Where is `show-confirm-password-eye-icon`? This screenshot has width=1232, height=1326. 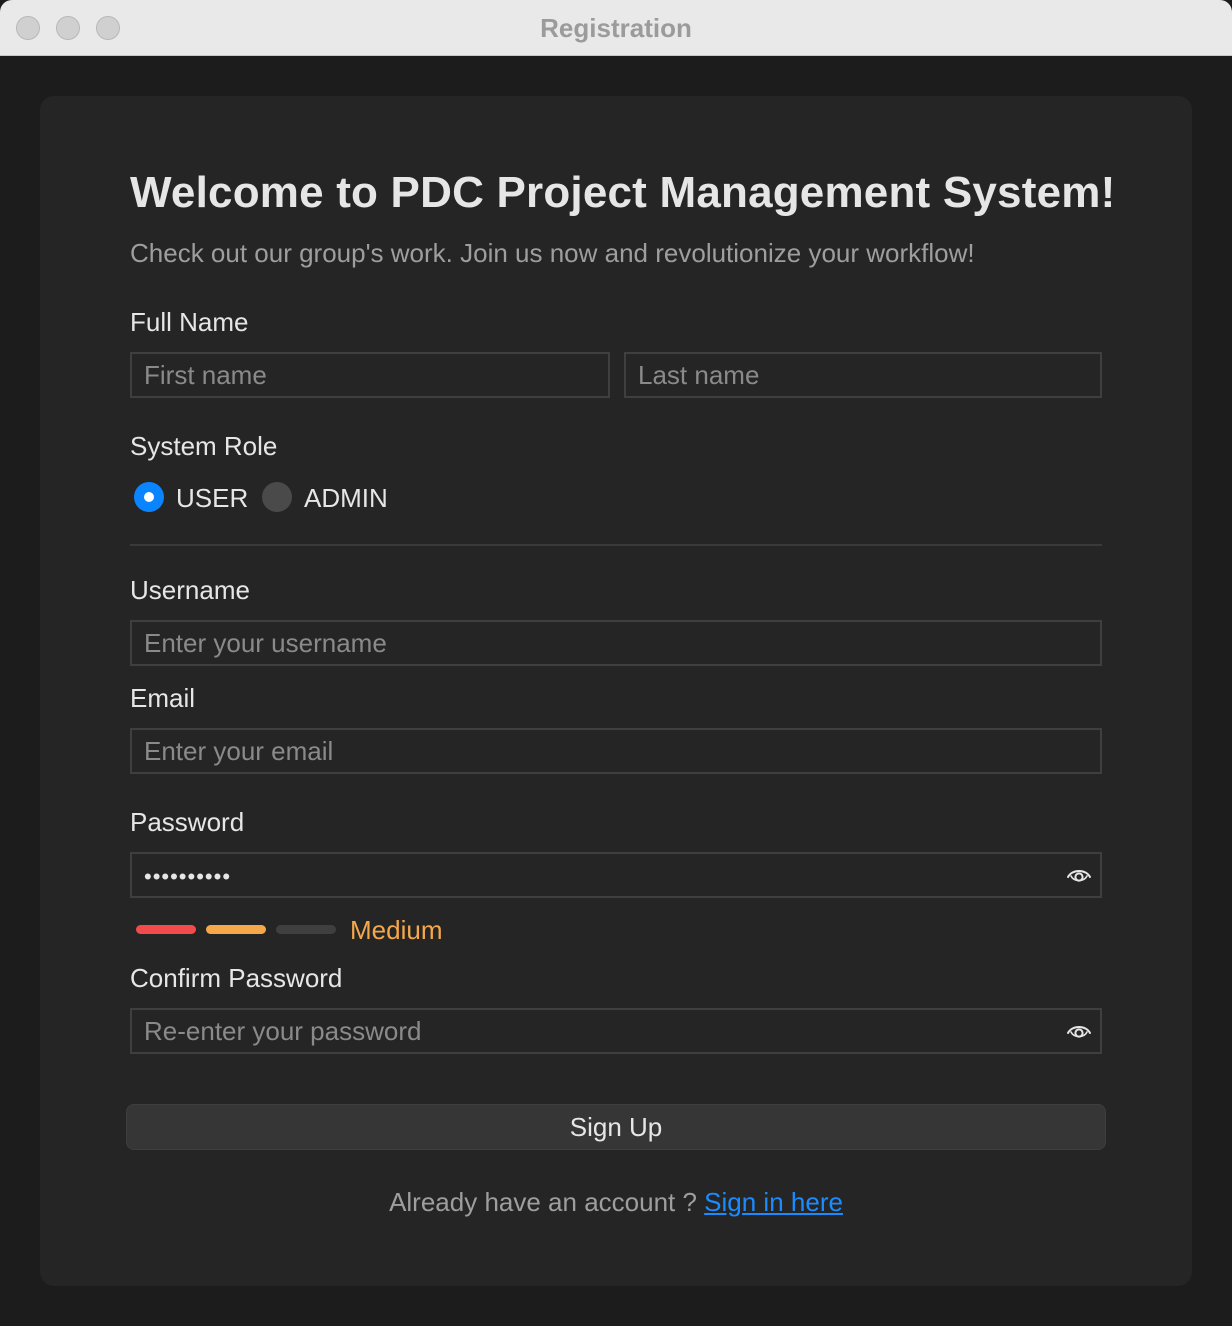 show-confirm-password-eye-icon is located at coordinates (1079, 1032).